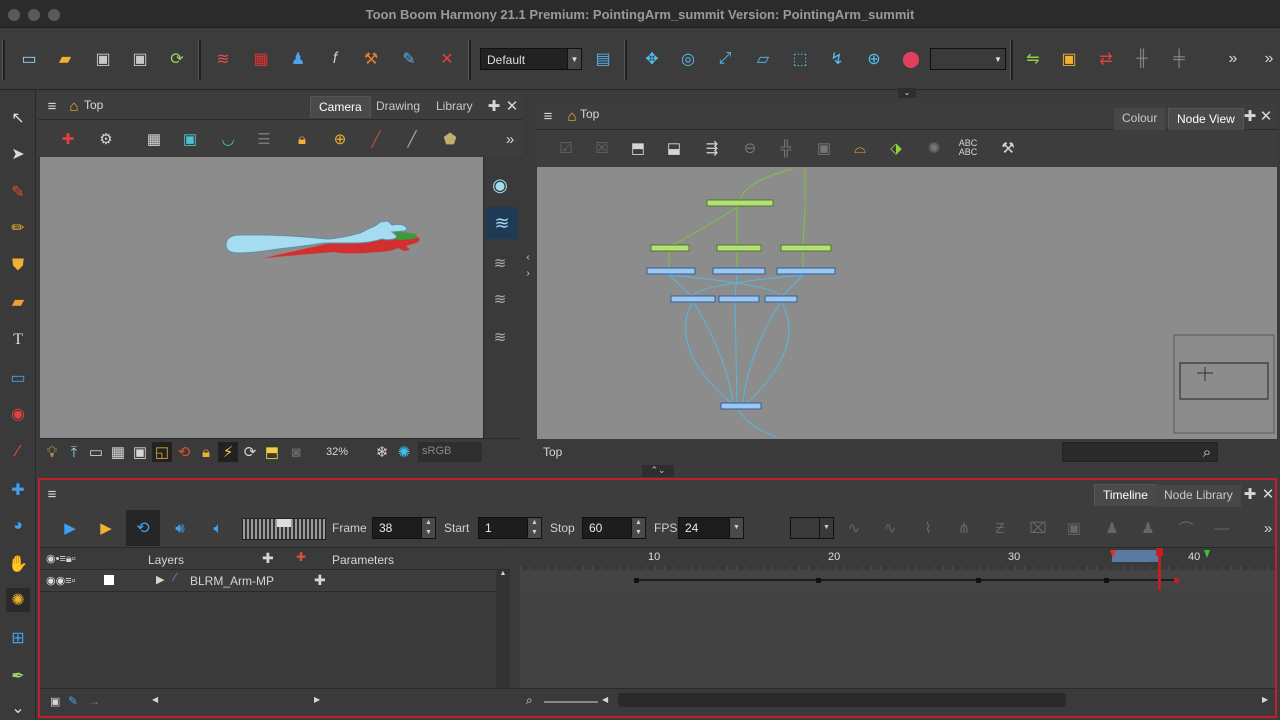 The image size is (1280, 720). Describe the element at coordinates (155, 699) in the screenshot. I see `scroll-left-icon: ◀` at that location.